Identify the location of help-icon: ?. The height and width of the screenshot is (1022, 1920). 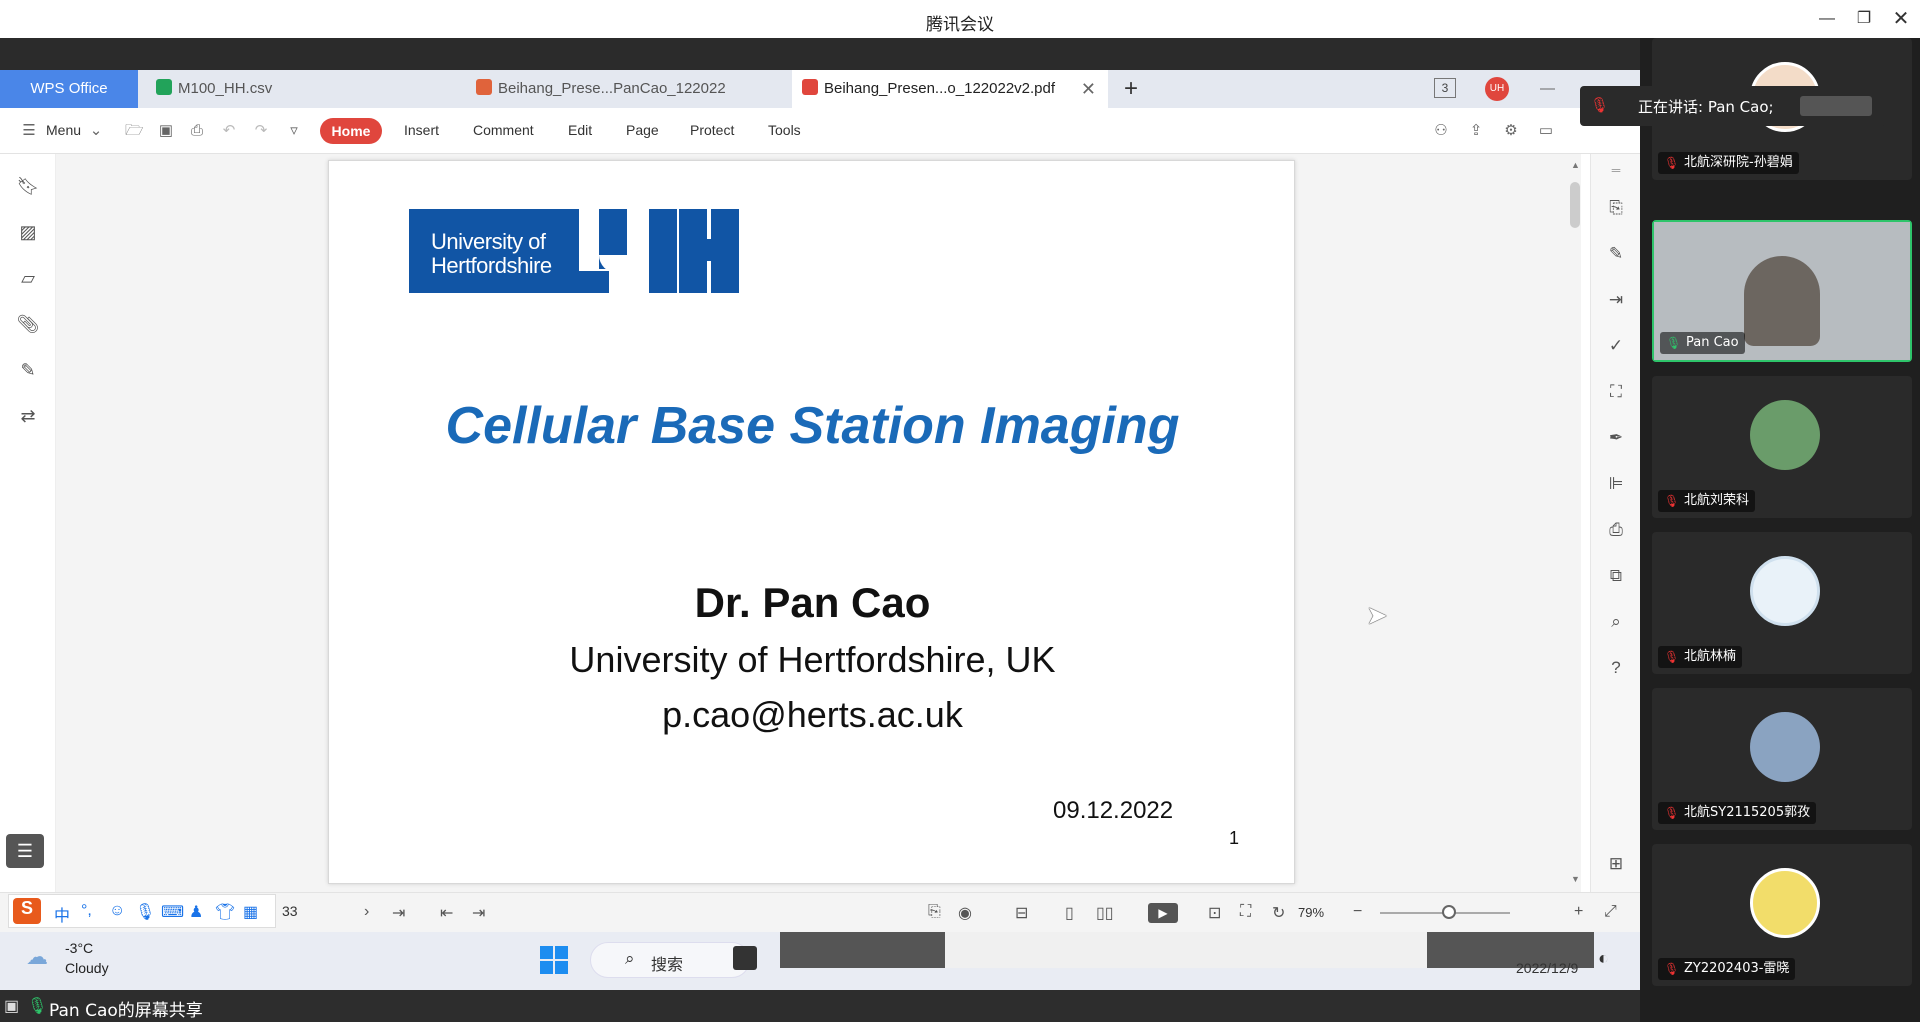
(1616, 668).